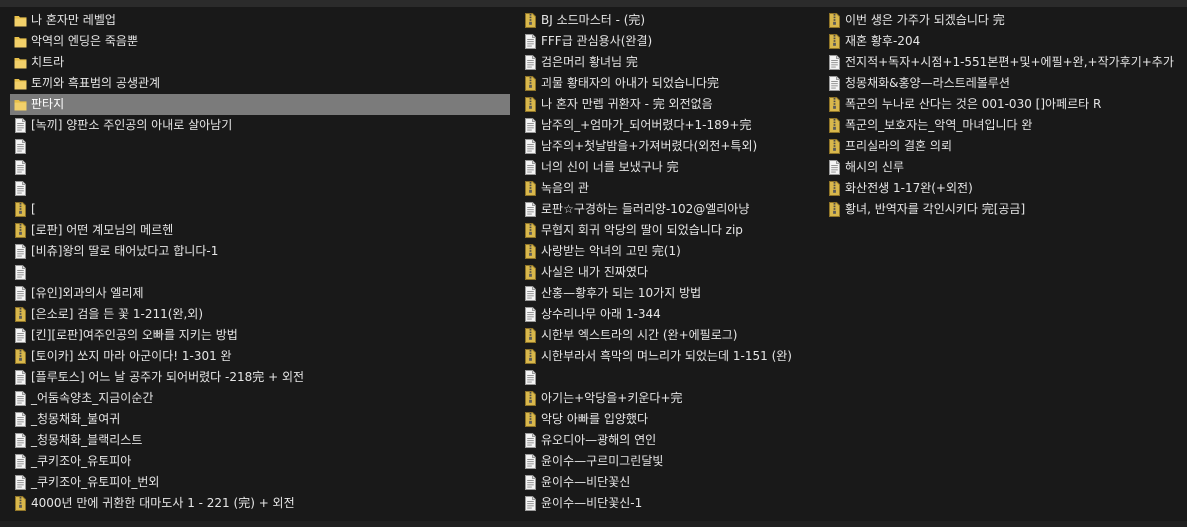  I want to click on file-item: _쿠키조아_유토피아, so click(260, 461).